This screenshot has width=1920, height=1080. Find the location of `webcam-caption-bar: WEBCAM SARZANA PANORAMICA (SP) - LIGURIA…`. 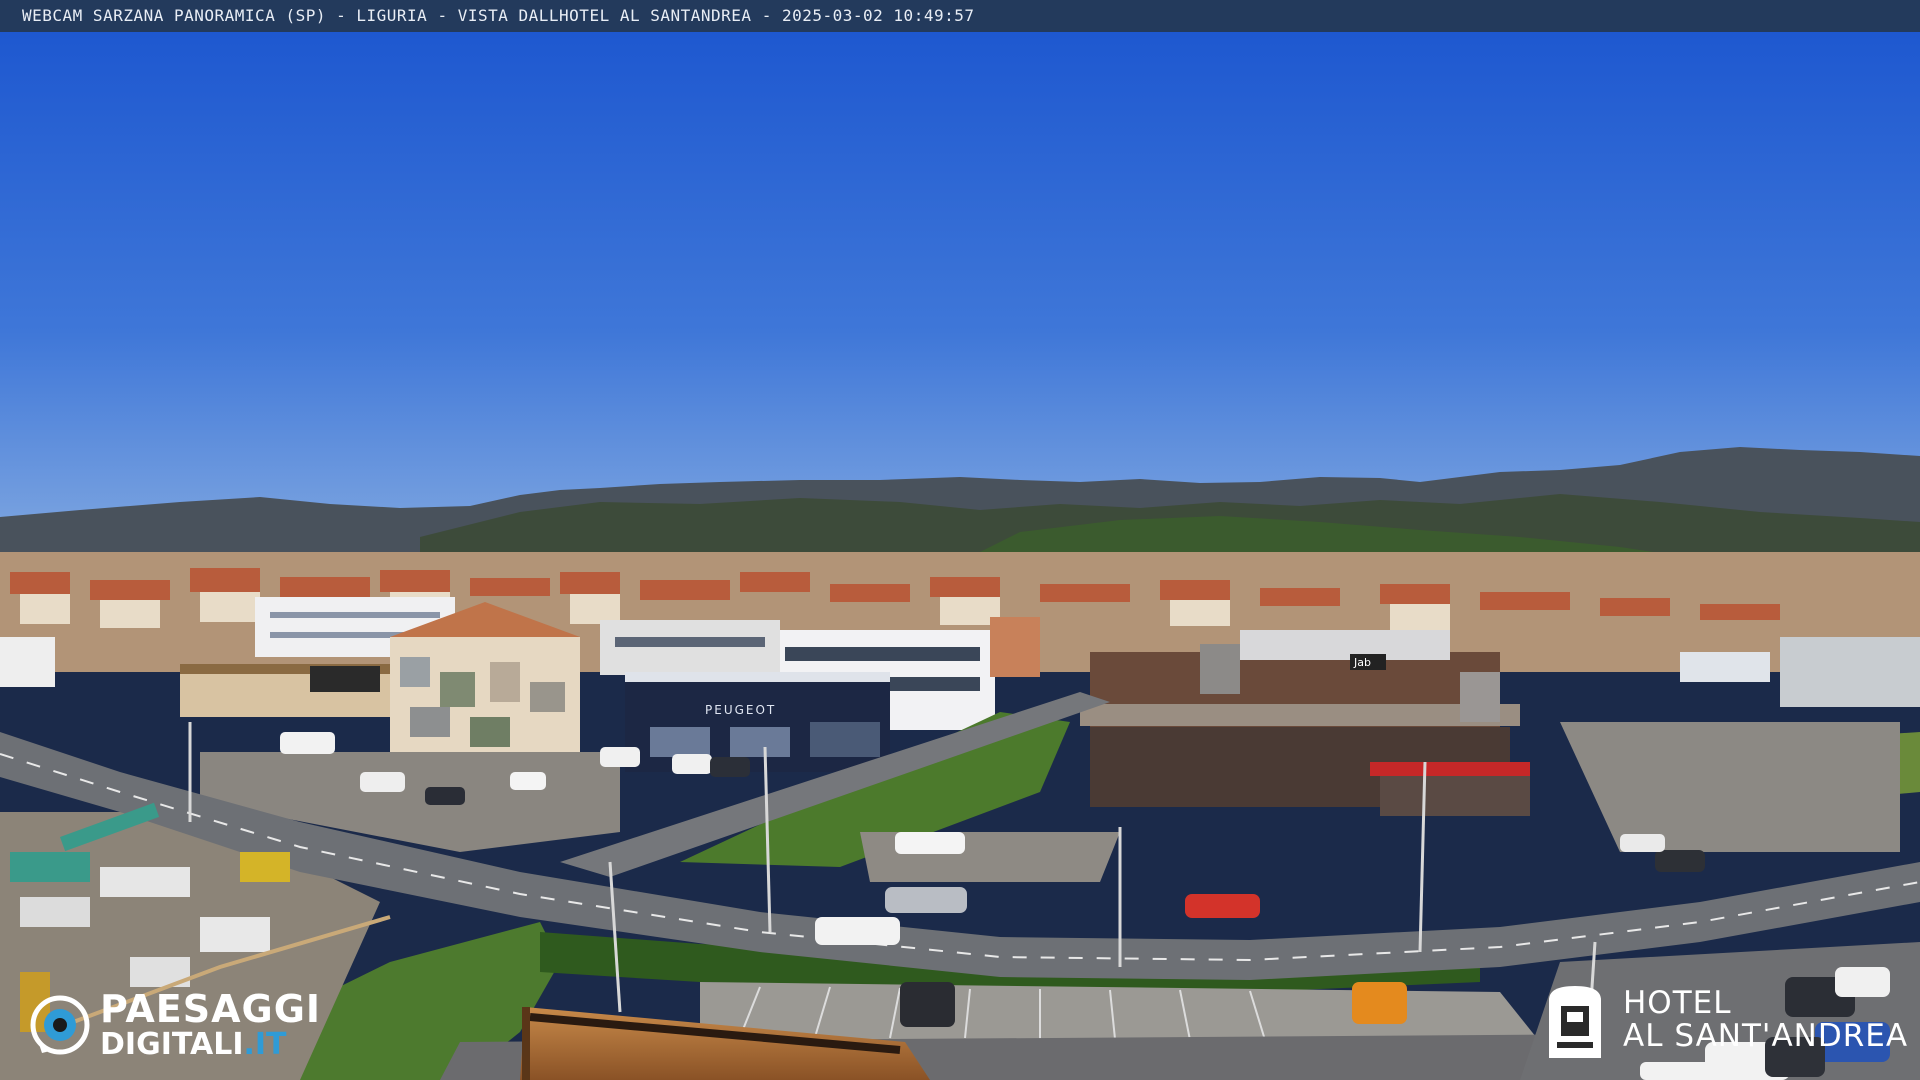

webcam-caption-bar: WEBCAM SARZANA PANORAMICA (SP) - LIGURIA… is located at coordinates (960, 16).